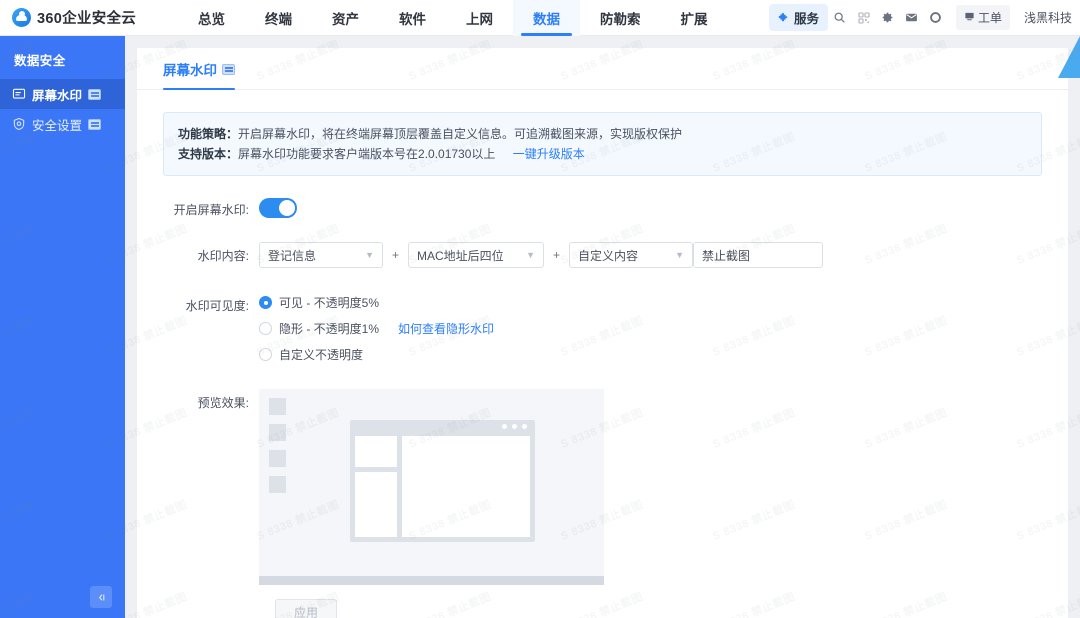 The width and height of the screenshot is (1080, 618). What do you see at coordinates (321, 355) in the screenshot?
I see `radio-custom-opacity-label: 自定义不透明度` at bounding box center [321, 355].